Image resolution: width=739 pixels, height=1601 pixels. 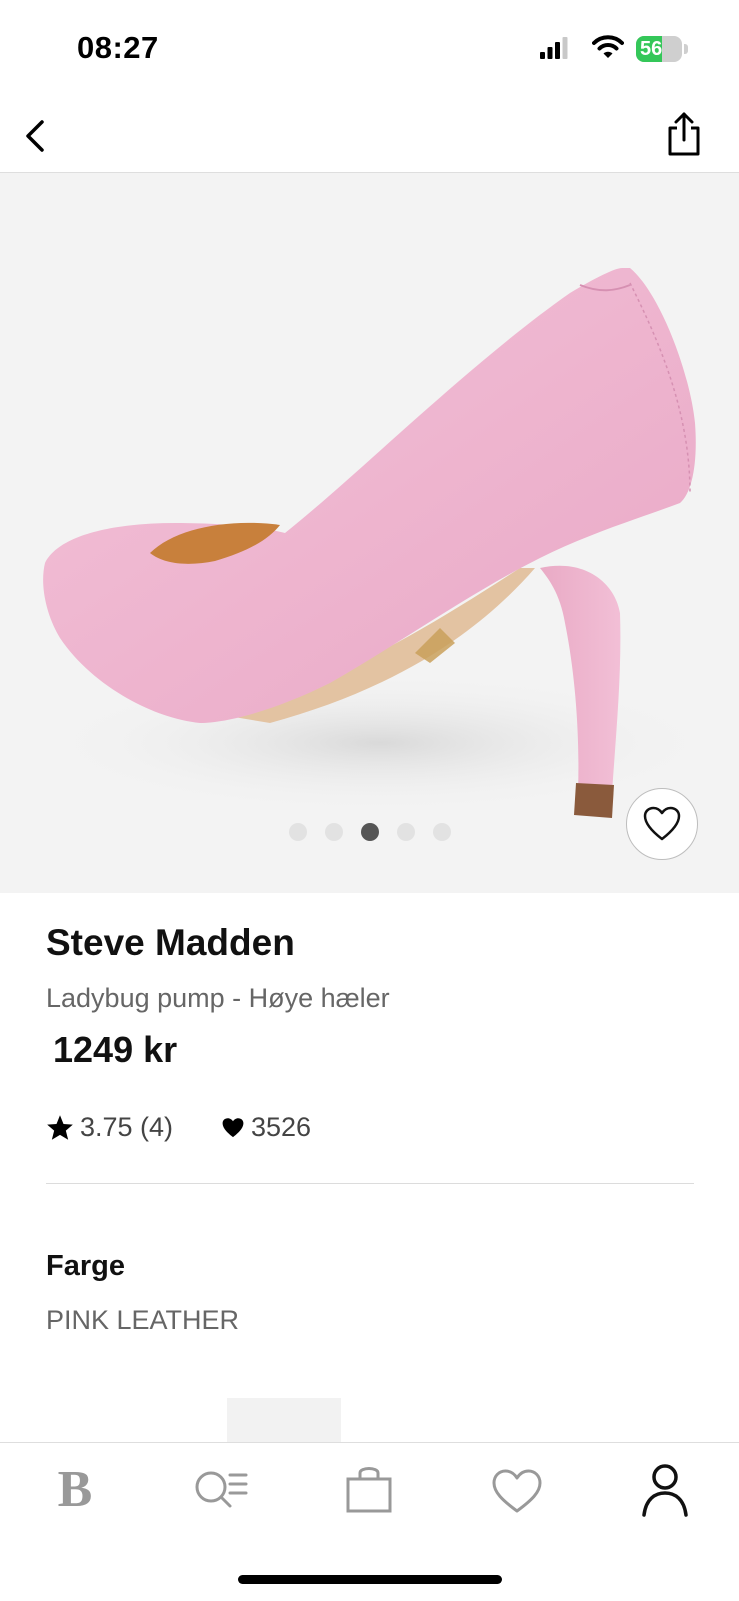 I want to click on search-list-icon, so click(x=221, y=1489).